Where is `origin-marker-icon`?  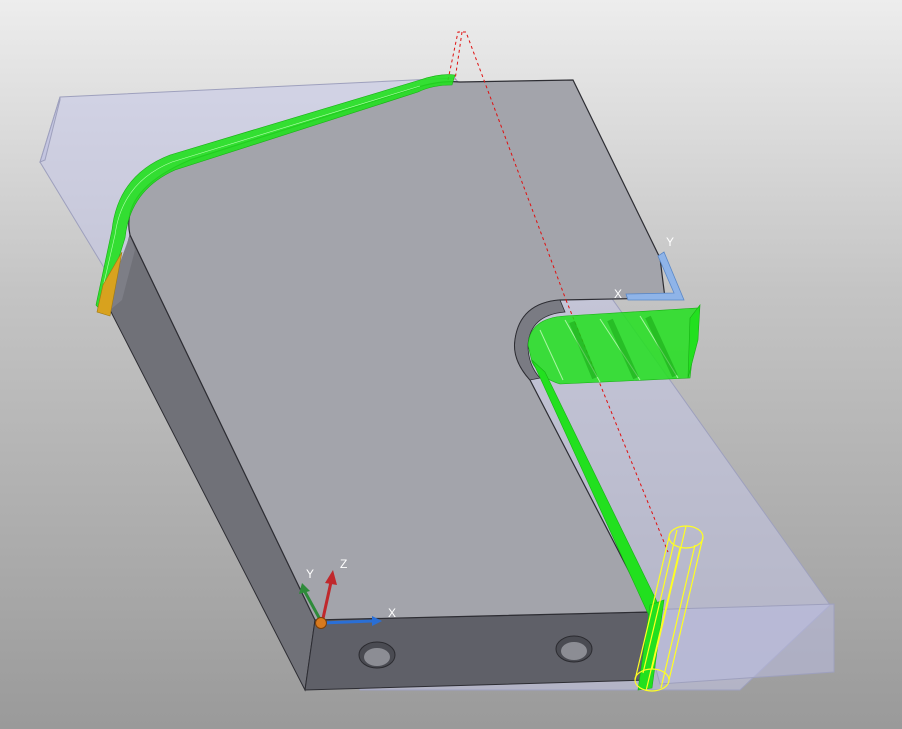 origin-marker-icon is located at coordinates (321, 623).